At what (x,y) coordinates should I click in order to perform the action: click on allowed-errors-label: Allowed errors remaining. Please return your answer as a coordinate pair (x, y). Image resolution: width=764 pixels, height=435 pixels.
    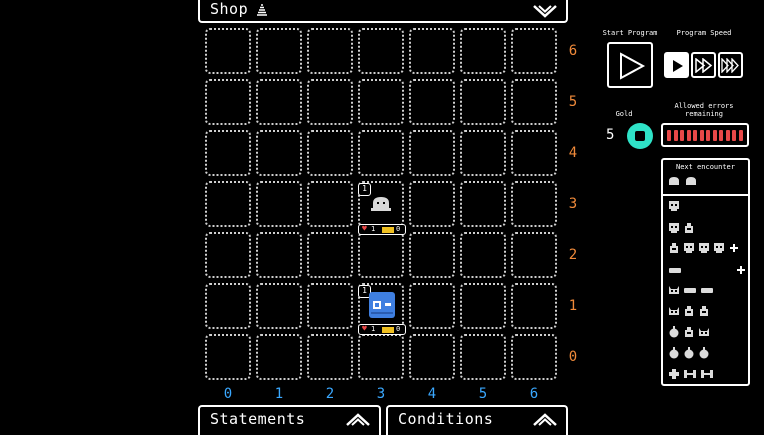
    Looking at the image, I should click on (704, 110).